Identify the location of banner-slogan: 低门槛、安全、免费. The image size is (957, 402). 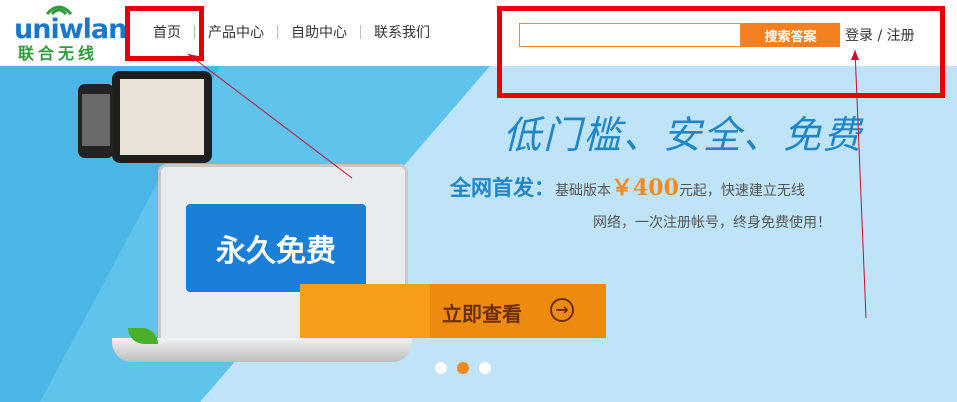
(683, 135).